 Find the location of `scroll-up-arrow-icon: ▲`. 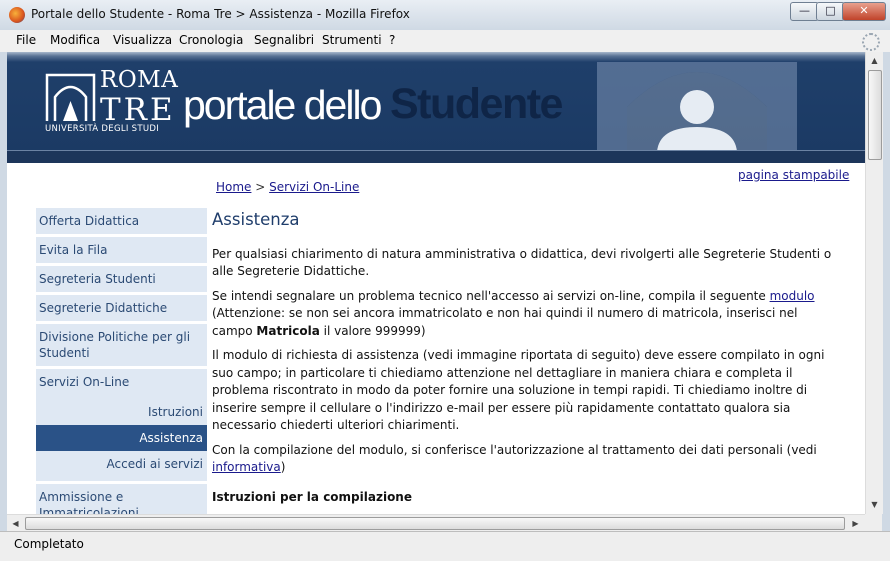

scroll-up-arrow-icon: ▲ is located at coordinates (874, 60).